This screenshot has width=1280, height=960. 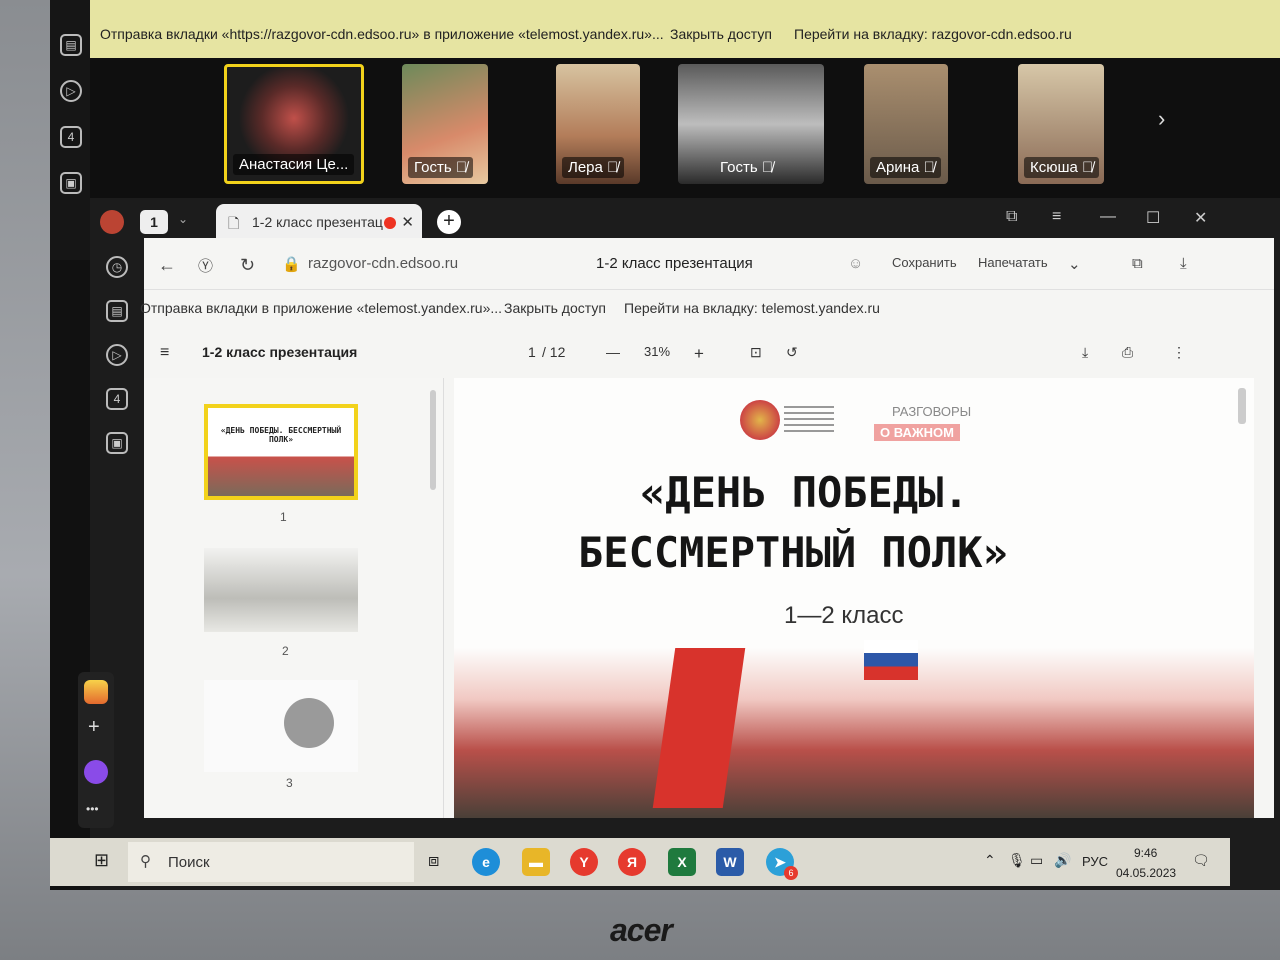 What do you see at coordinates (112, 222) in the screenshot?
I see `profile-avatar` at bounding box center [112, 222].